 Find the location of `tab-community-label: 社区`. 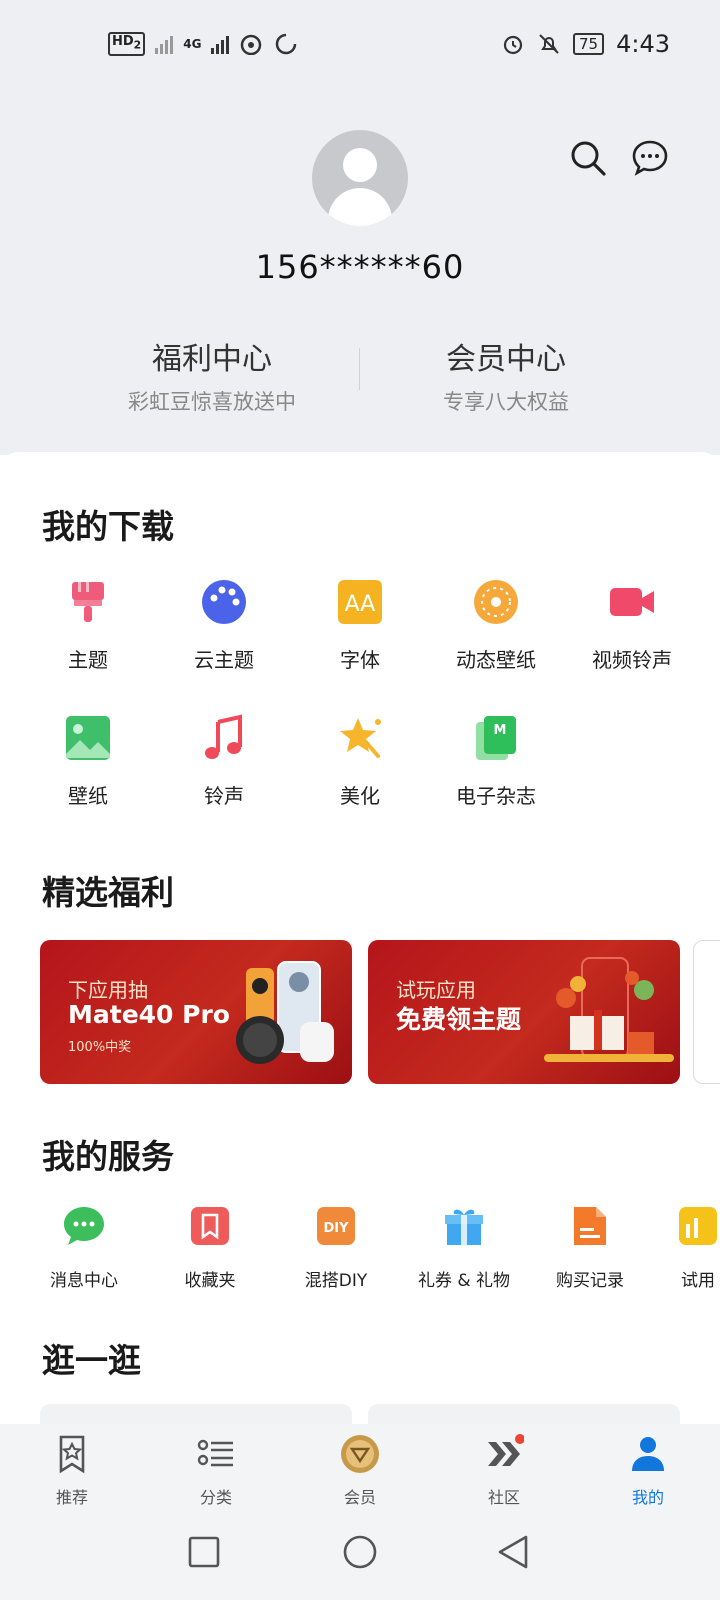

tab-community-label: 社区 is located at coordinates (503, 1497).